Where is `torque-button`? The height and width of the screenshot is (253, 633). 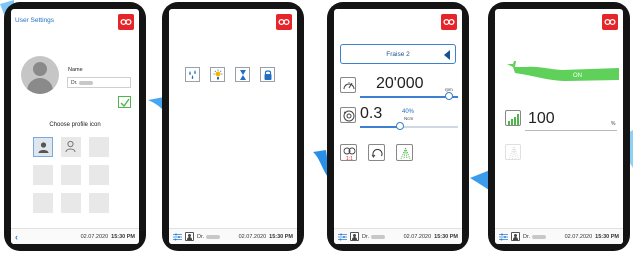 torque-button is located at coordinates (348, 115).